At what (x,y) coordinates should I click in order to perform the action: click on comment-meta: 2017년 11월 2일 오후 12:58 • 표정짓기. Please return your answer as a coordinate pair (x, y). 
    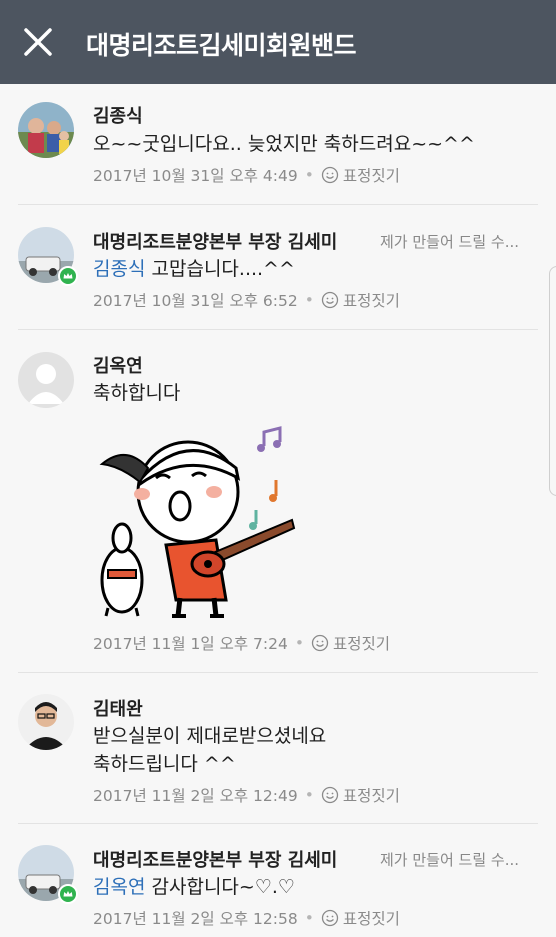
    Looking at the image, I should click on (246, 918).